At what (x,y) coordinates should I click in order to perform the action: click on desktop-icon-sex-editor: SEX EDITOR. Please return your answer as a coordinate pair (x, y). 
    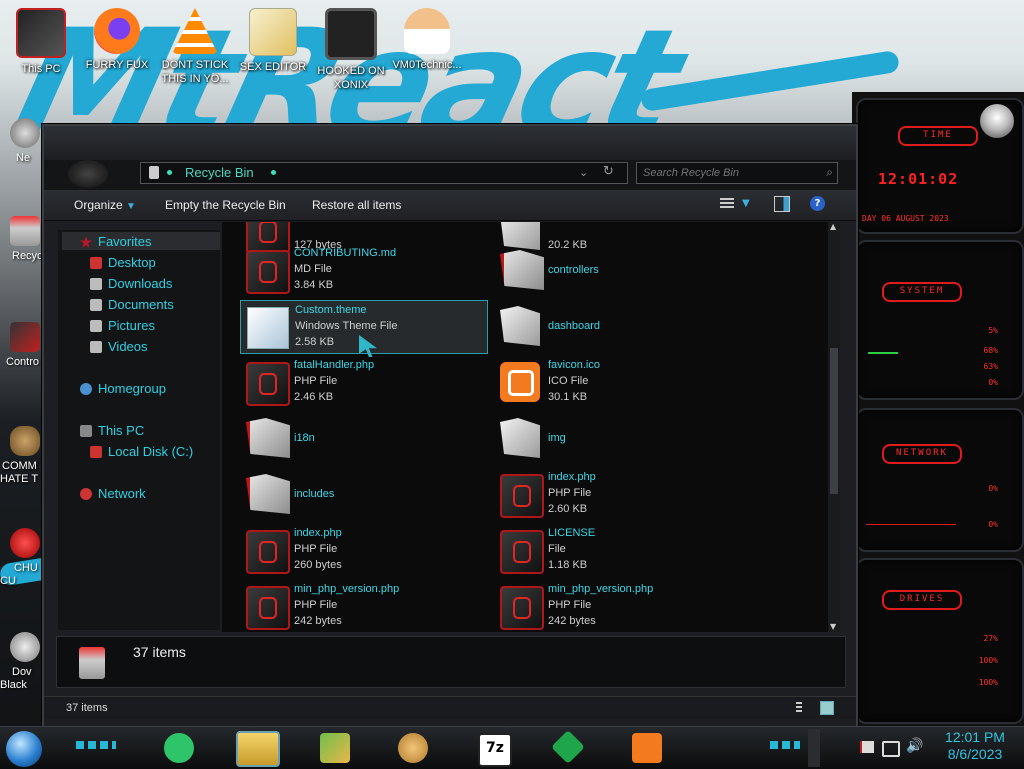
    Looking at the image, I should click on (273, 41).